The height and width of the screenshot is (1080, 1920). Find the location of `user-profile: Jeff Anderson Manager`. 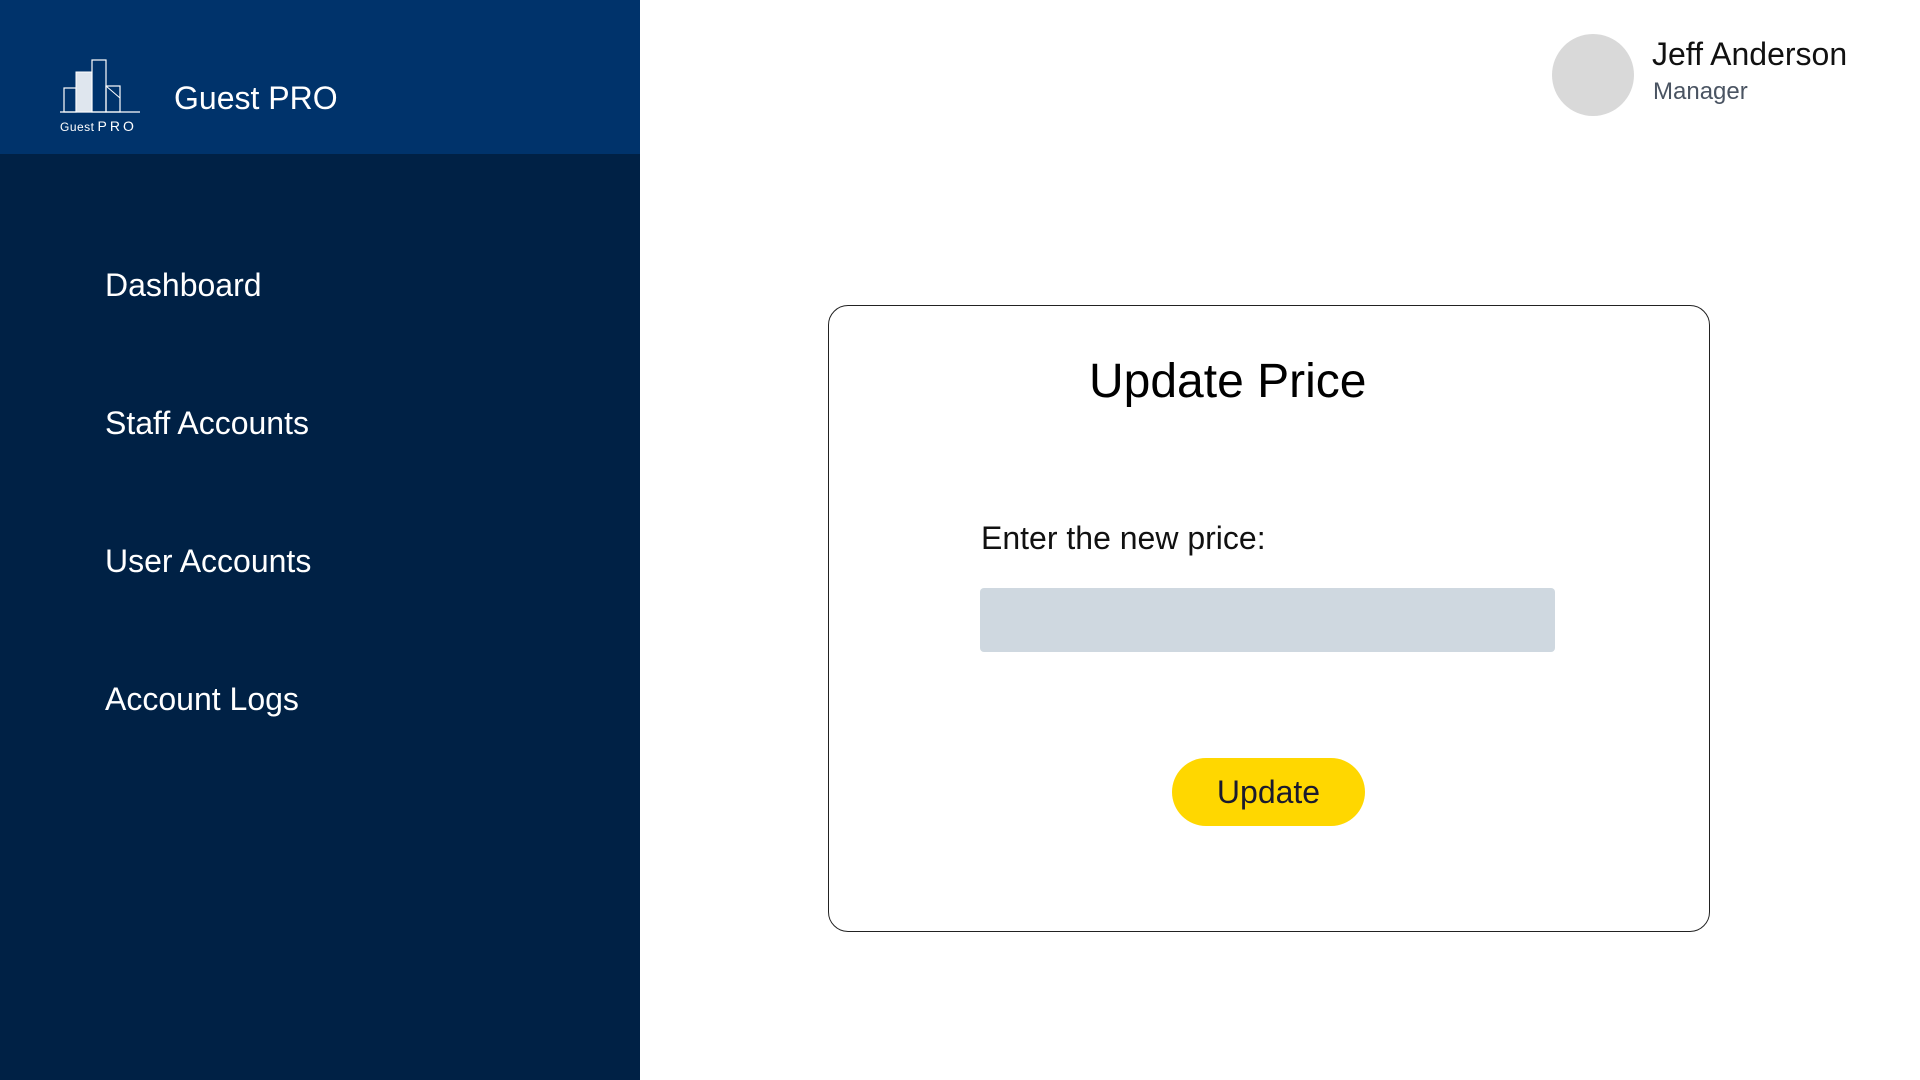

user-profile: Jeff Anderson Manager is located at coordinates (1720, 65).